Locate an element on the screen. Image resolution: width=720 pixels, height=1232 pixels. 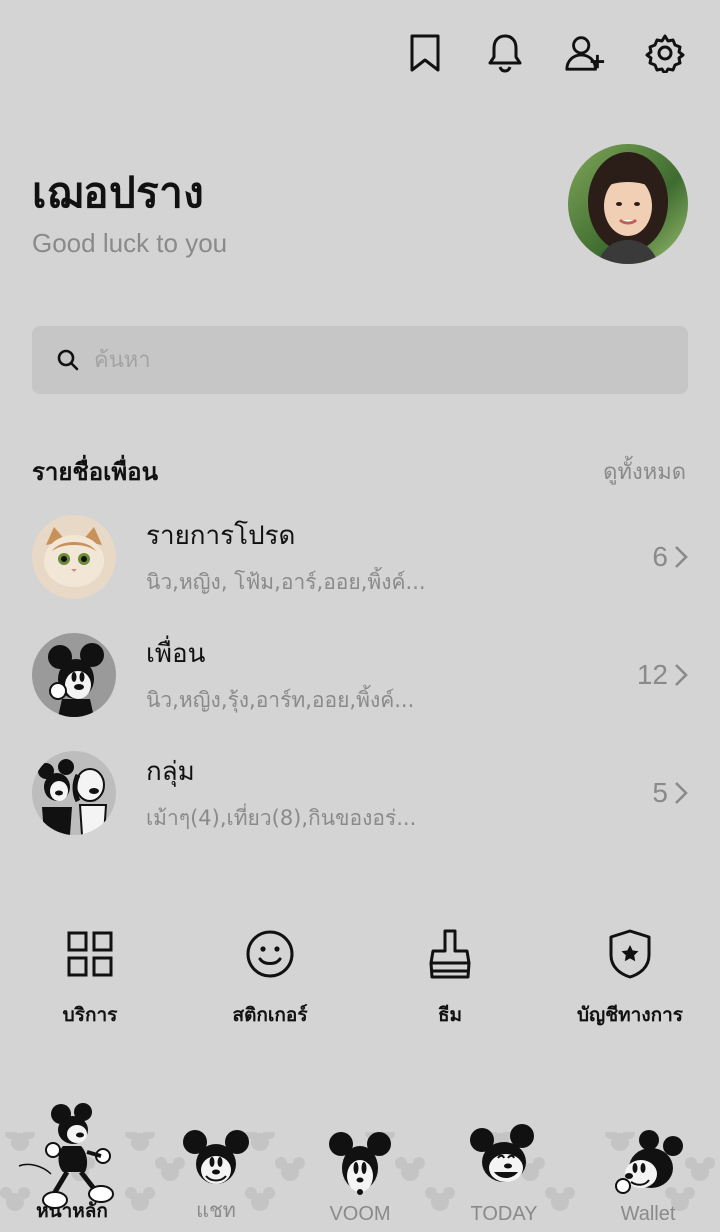
cat-avatar is located at coordinates (74, 557).